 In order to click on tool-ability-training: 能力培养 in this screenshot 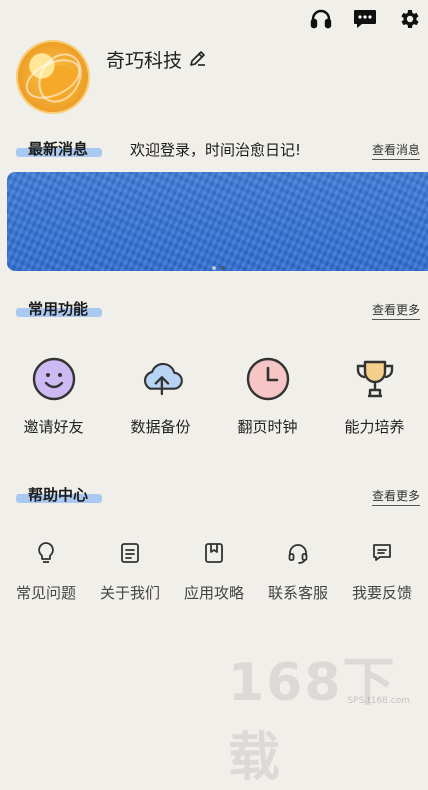, I will do `click(375, 396)`.